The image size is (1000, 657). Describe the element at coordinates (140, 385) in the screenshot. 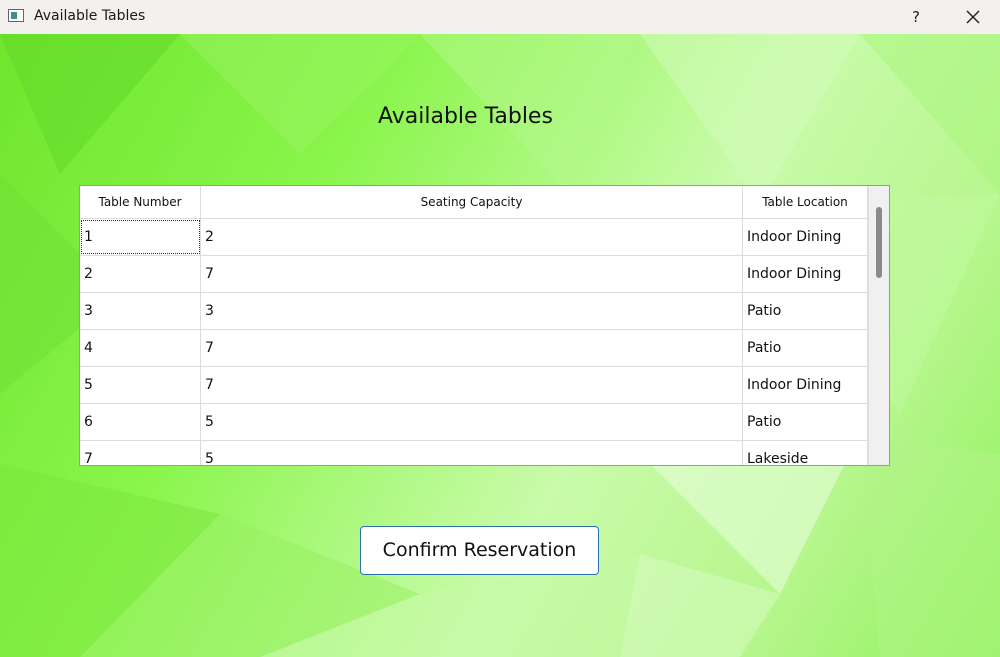

I see `cell-table-number: 5` at that location.